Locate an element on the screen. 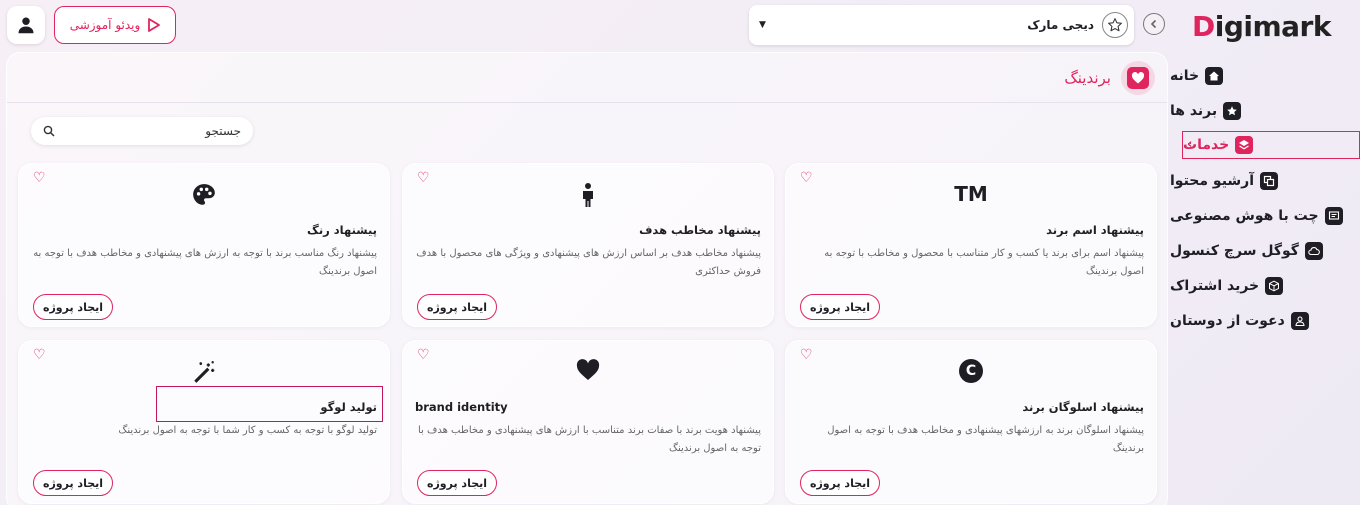  play-icon is located at coordinates (154, 25).